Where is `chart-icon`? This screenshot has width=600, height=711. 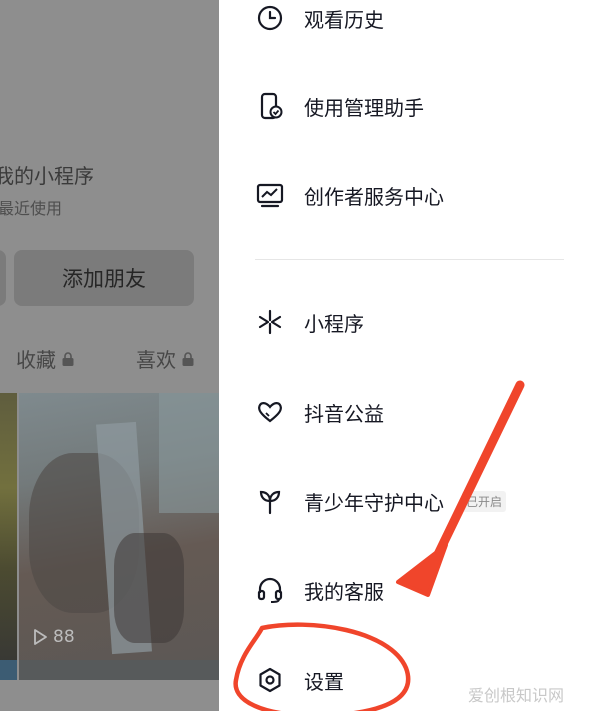
chart-icon is located at coordinates (270, 195).